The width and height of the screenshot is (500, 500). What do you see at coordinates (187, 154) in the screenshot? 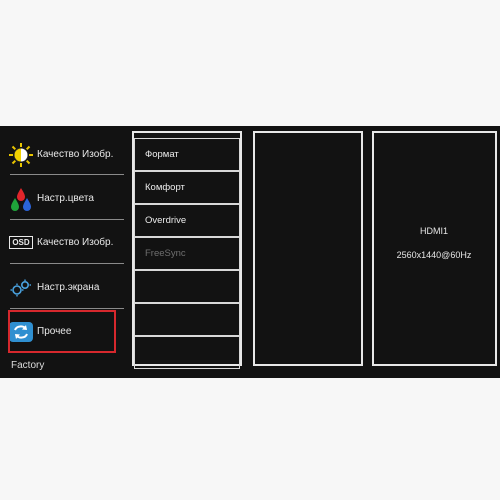
I see `submenu-item-format: Формат` at bounding box center [187, 154].